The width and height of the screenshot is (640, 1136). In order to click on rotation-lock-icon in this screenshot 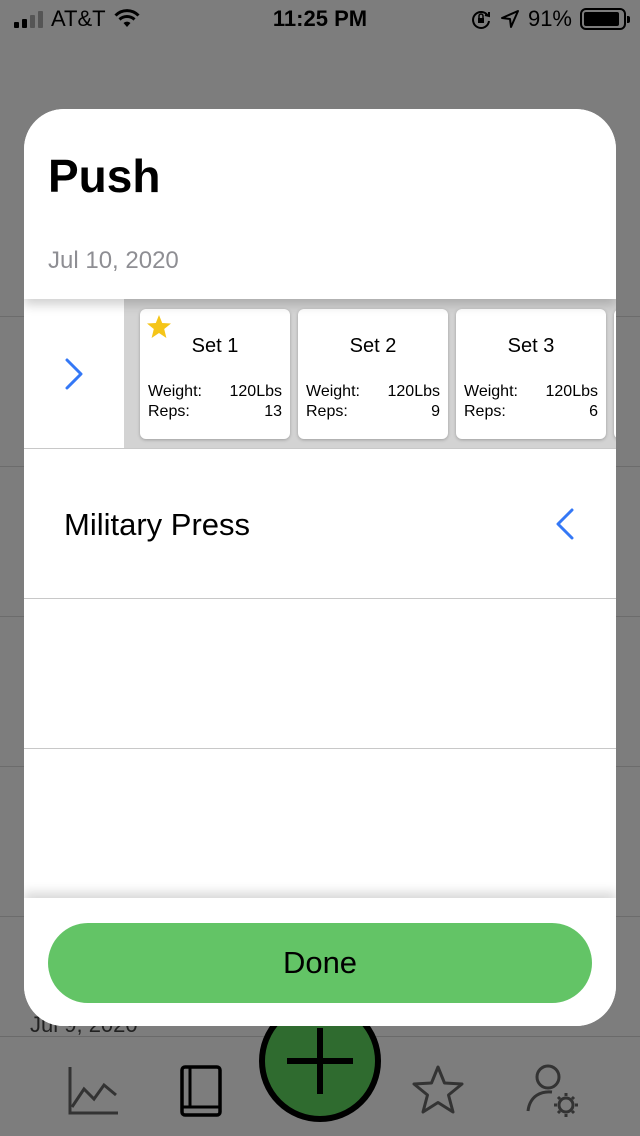, I will do `click(481, 20)`.